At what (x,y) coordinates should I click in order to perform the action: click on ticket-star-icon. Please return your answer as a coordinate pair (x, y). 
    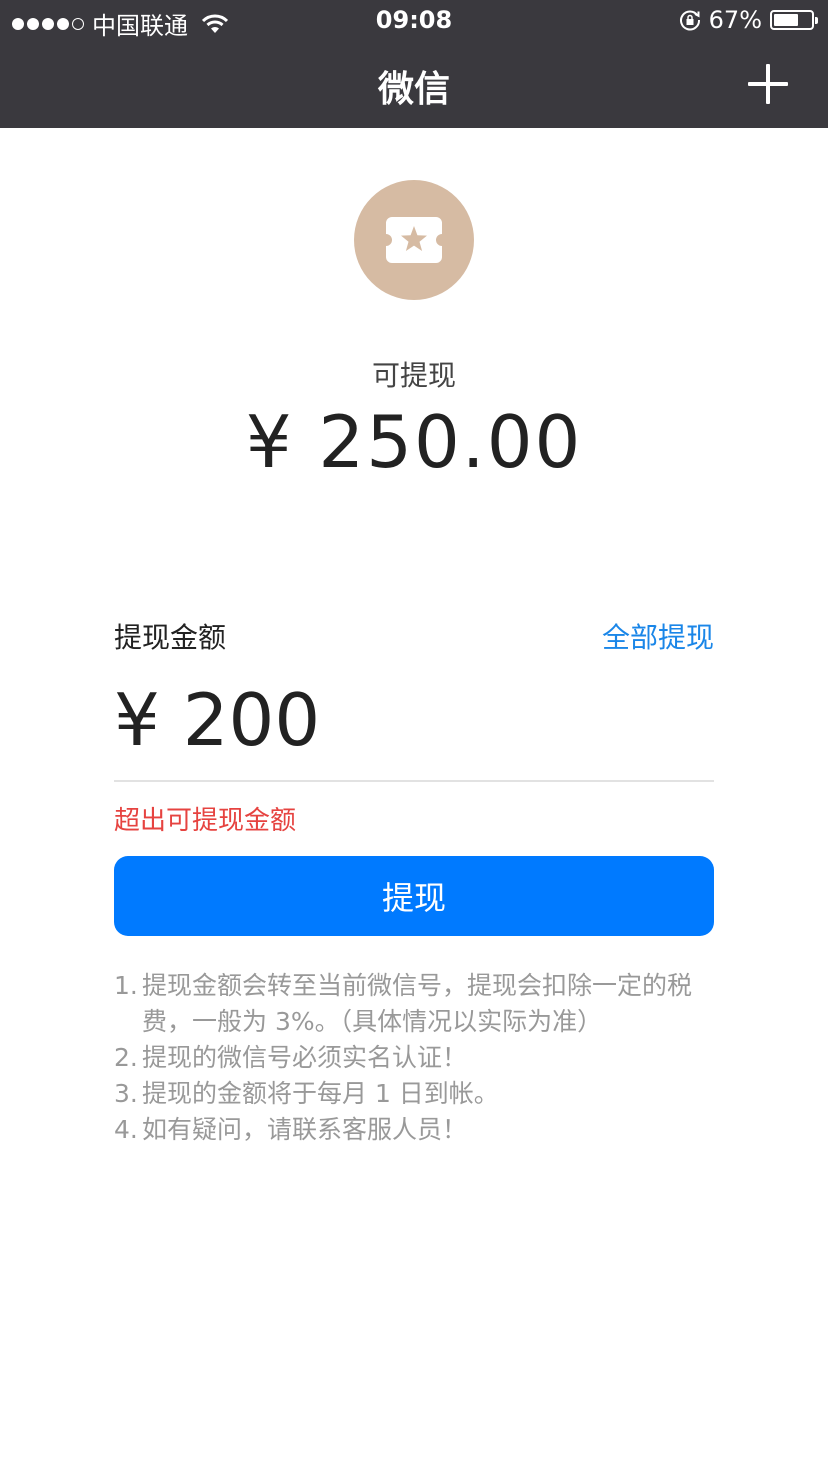
    Looking at the image, I should click on (414, 240).